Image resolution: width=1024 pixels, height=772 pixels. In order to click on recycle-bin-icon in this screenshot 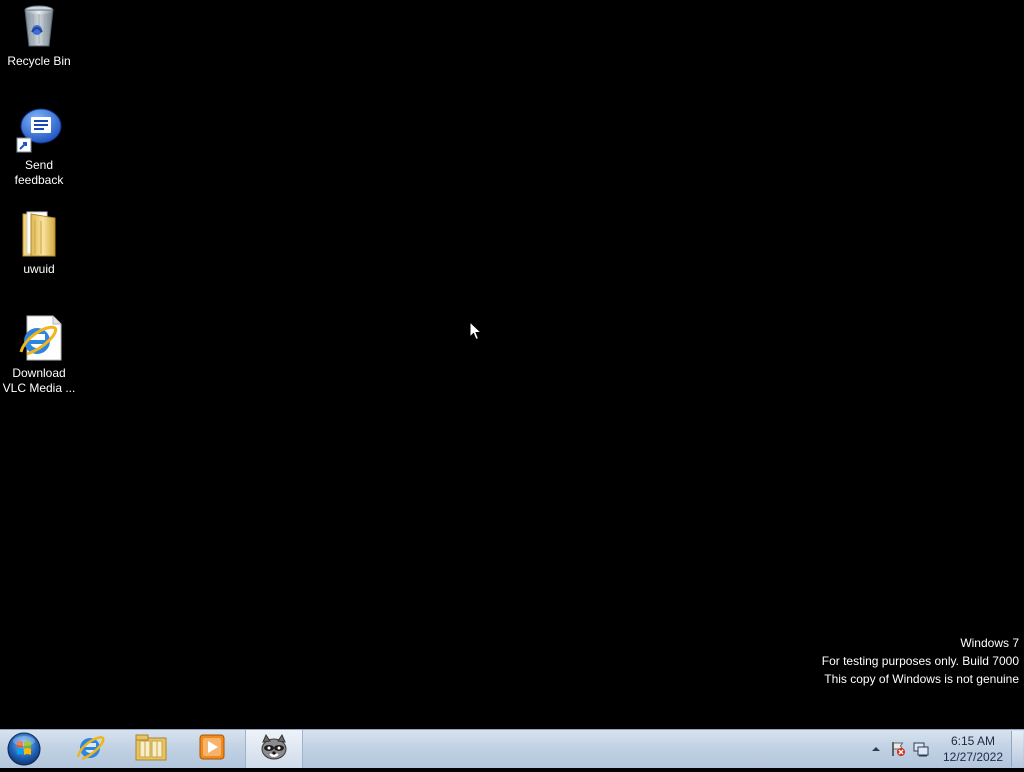, I will do `click(39, 26)`.